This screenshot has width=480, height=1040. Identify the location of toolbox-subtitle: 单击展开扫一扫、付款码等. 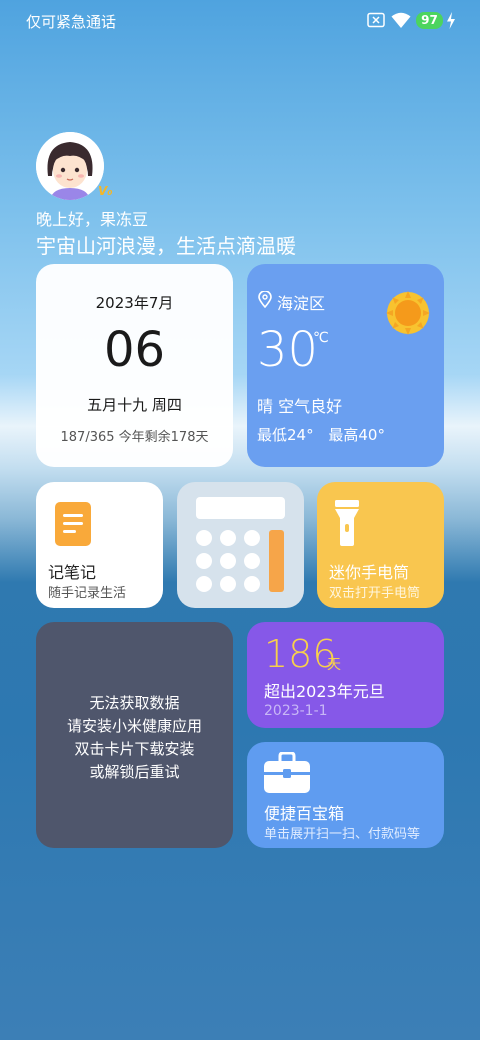
(342, 834).